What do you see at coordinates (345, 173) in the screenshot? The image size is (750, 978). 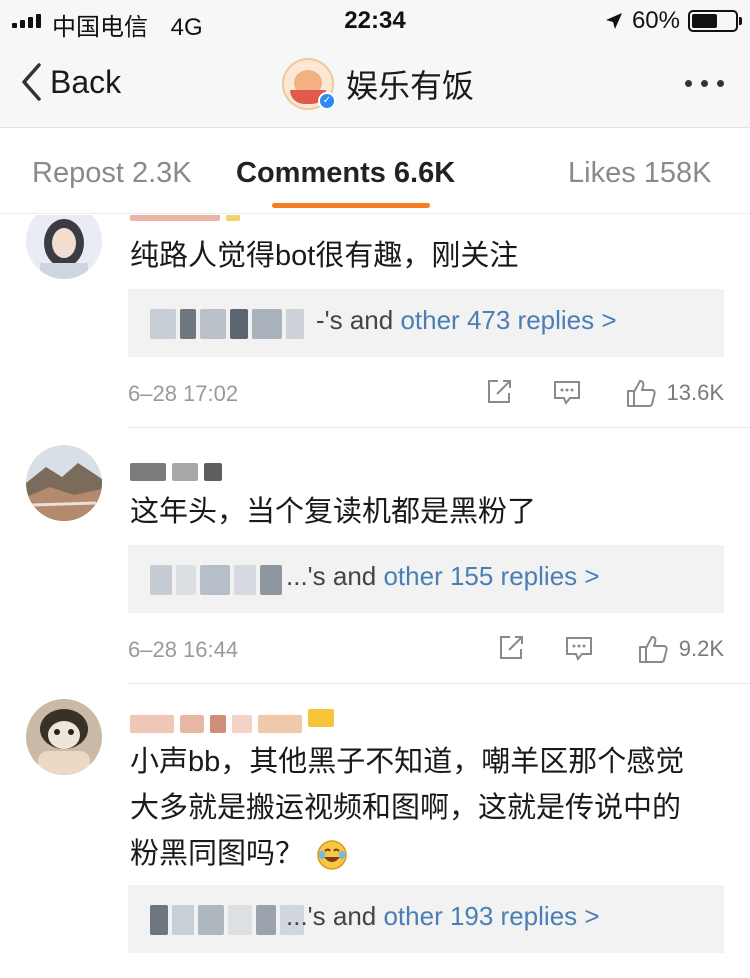 I see `tab-comments: Comments 6.6K` at bounding box center [345, 173].